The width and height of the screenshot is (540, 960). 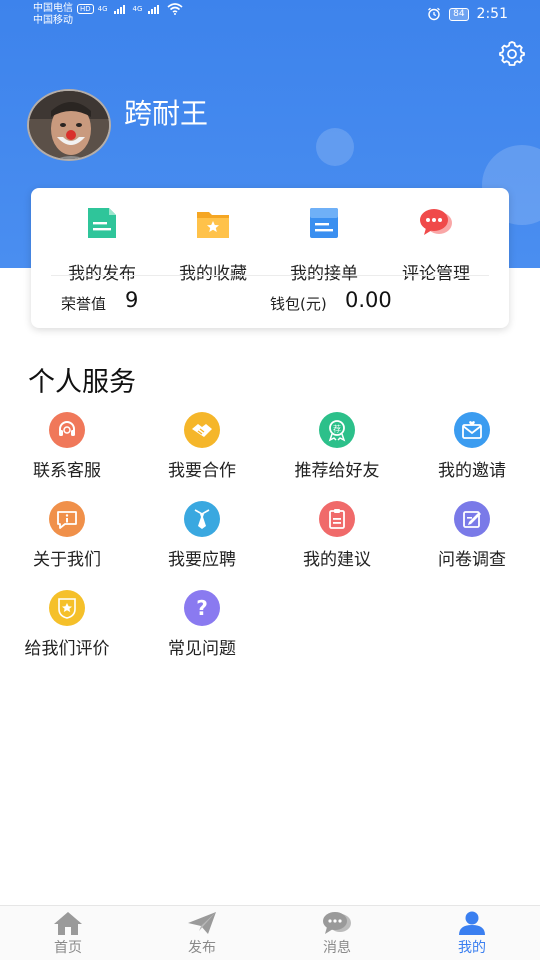 What do you see at coordinates (202, 560) in the screenshot?
I see `apply-job-label: 我要应聘` at bounding box center [202, 560].